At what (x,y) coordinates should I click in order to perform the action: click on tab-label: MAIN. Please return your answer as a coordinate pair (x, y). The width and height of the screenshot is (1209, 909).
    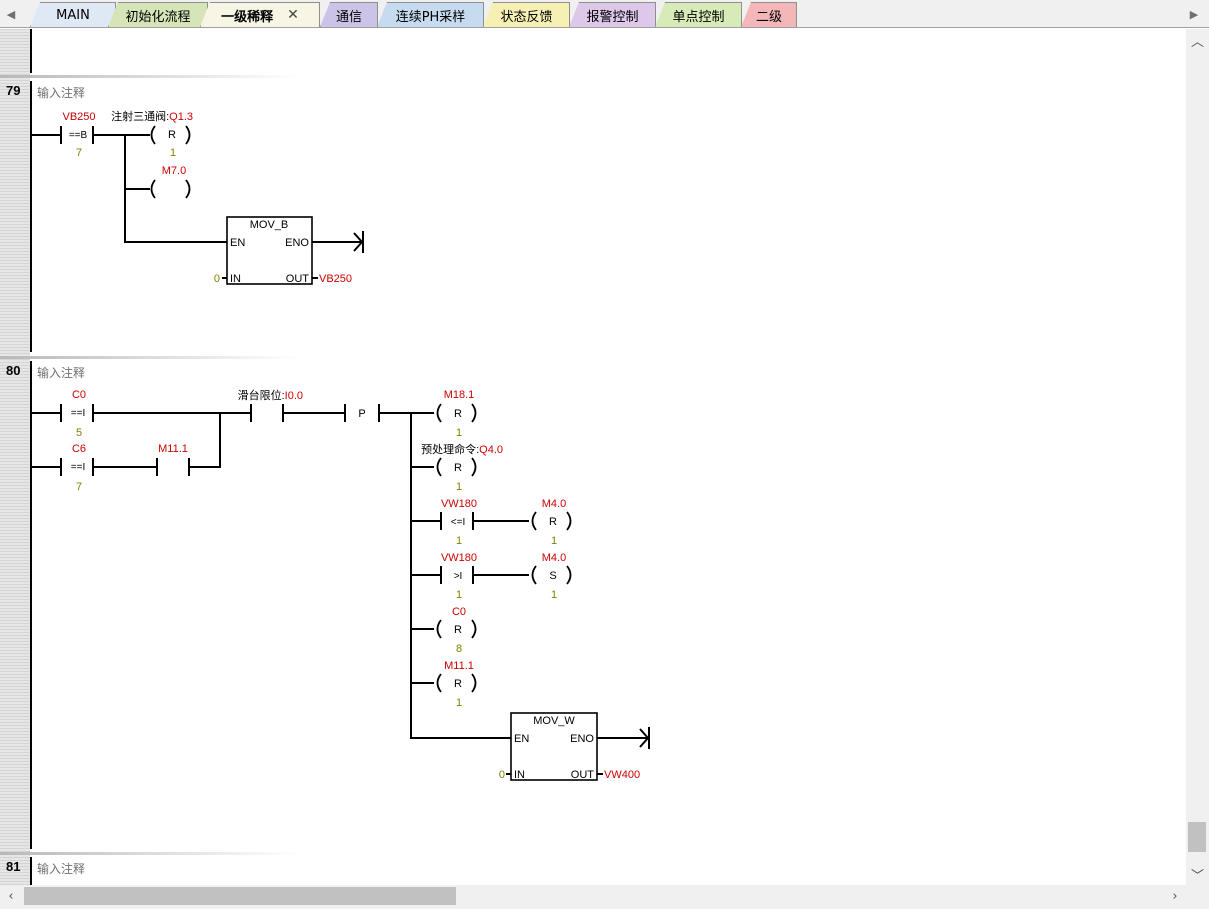
    Looking at the image, I should click on (73, 15).